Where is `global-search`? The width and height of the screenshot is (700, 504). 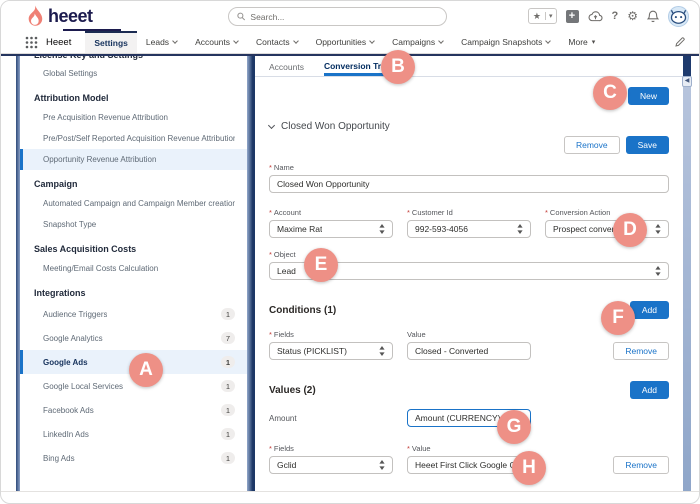 global-search is located at coordinates (337, 16).